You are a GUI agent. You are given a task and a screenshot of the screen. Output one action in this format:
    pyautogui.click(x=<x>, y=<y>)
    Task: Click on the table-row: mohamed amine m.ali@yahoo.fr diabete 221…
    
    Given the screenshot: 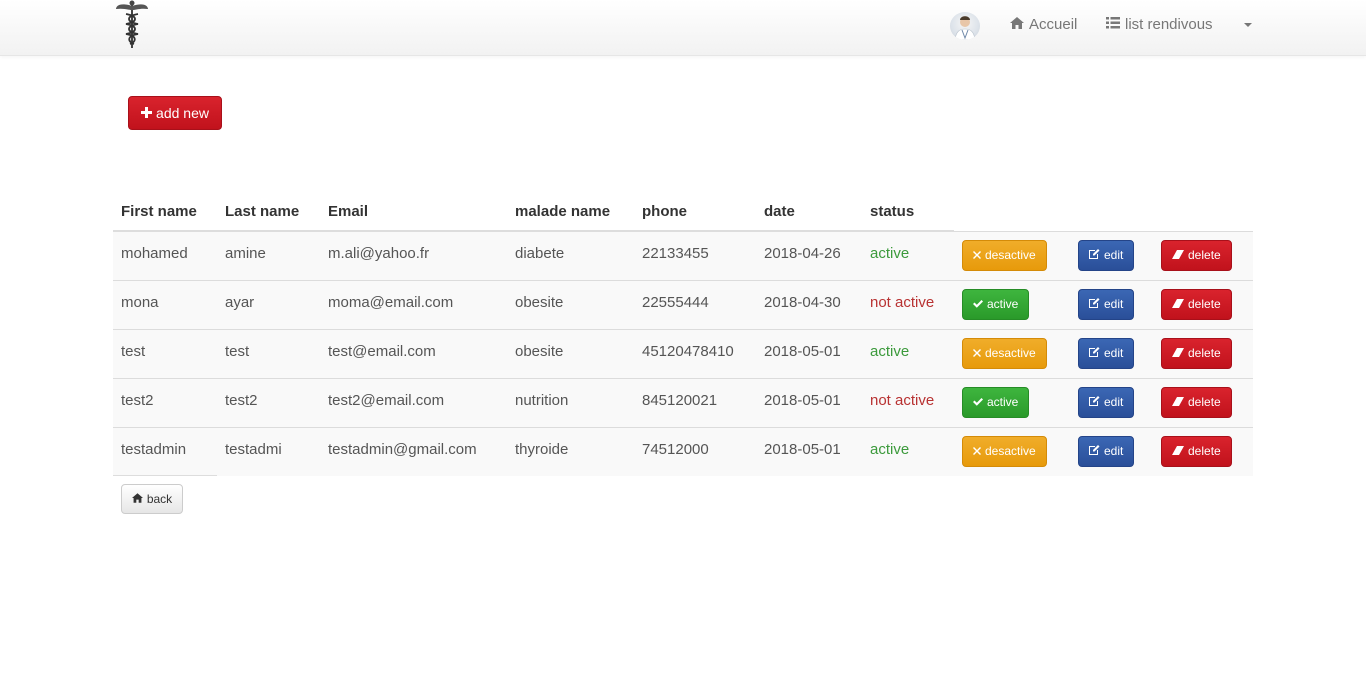 What is the action you would take?
    pyautogui.click(x=683, y=255)
    